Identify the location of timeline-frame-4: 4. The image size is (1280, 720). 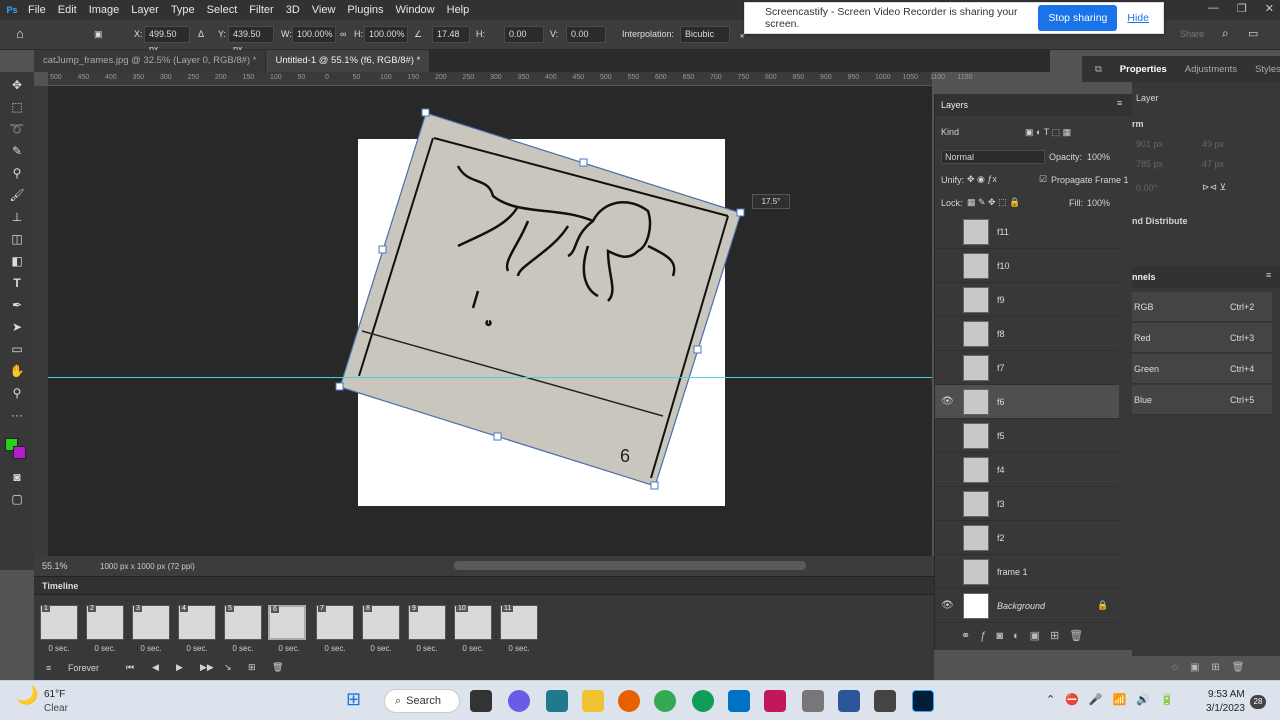
(197, 622).